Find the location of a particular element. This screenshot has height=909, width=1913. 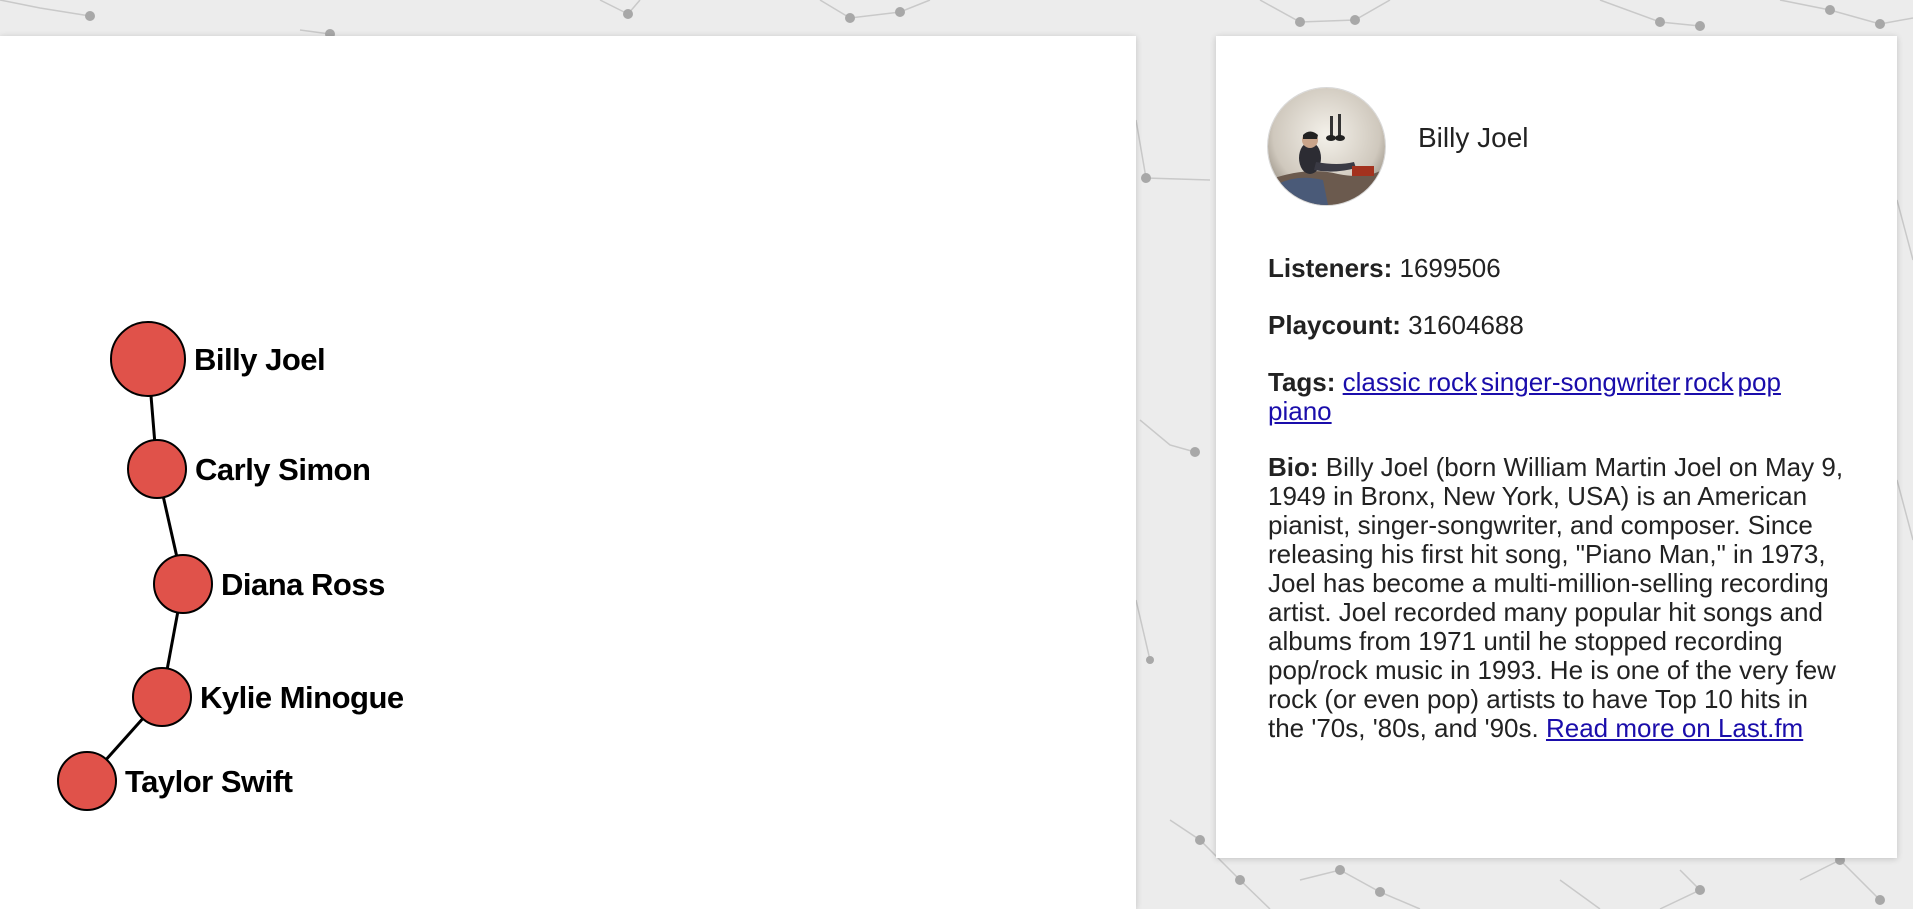

playcount-value: 31604688 is located at coordinates (1466, 325).